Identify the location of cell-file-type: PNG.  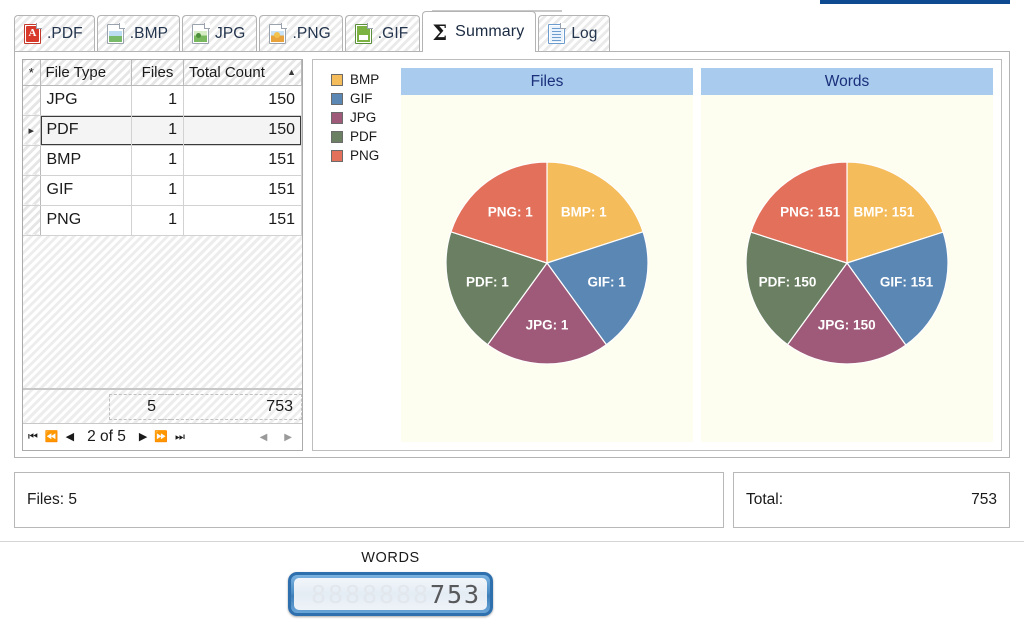
(86, 220).